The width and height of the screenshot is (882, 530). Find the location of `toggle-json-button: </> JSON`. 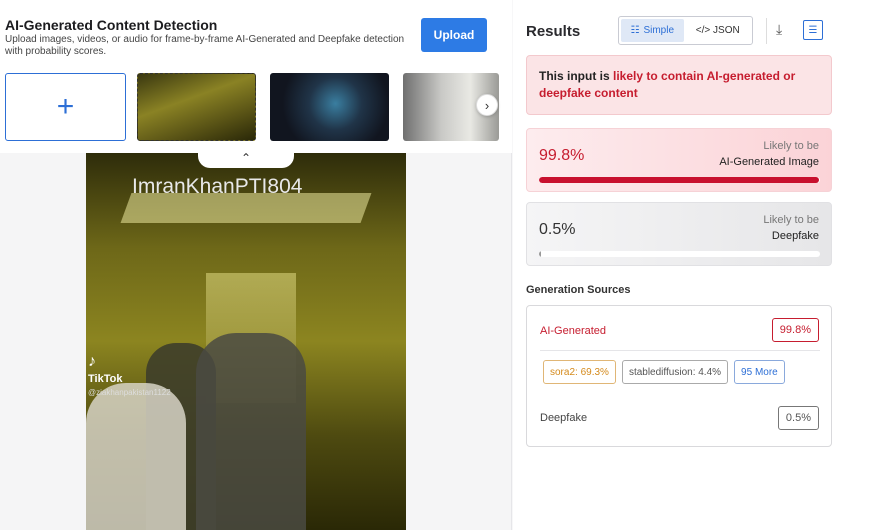

toggle-json-button: </> JSON is located at coordinates (718, 30).